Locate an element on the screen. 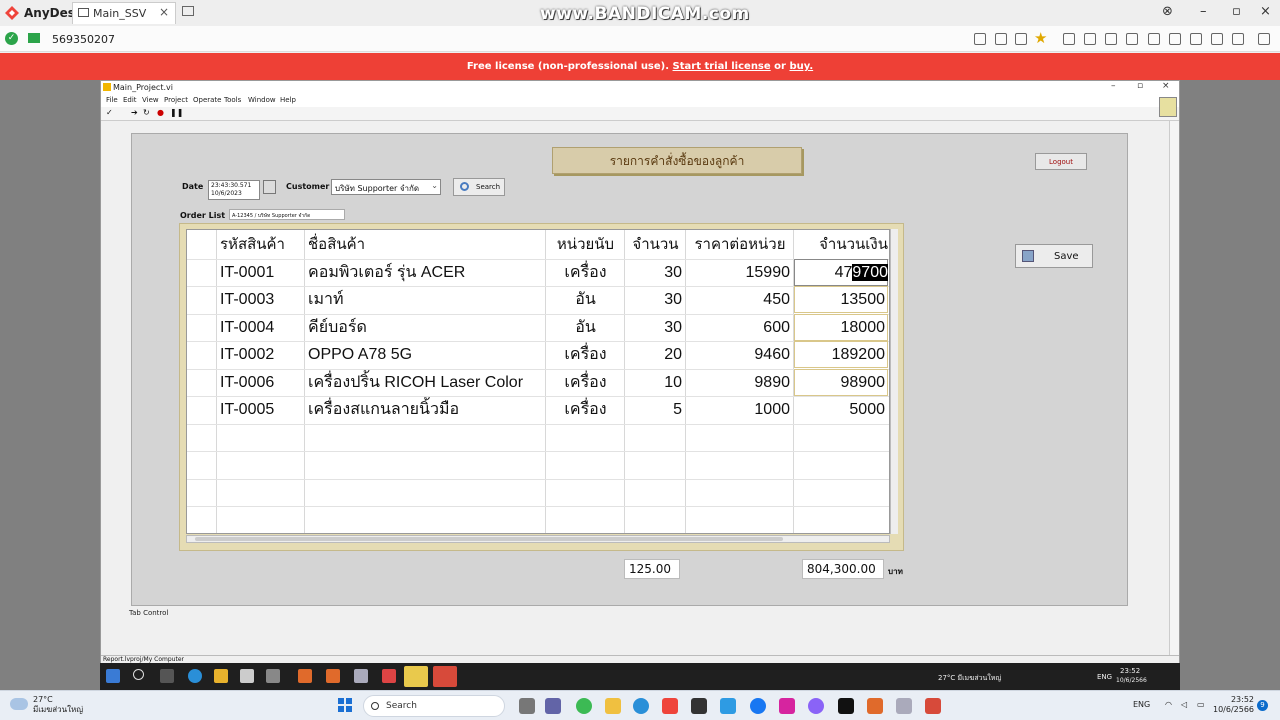  cell-price: 9460 is located at coordinates (738, 354).